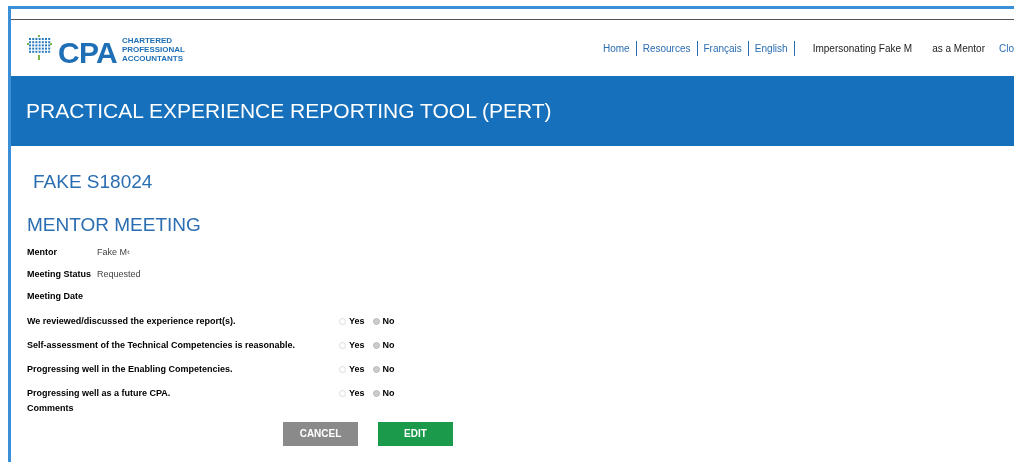 Image resolution: width=1014 pixels, height=462 pixels. Describe the element at coordinates (153, 58) in the screenshot. I see `logo-tagline: ACCOUNTANTS` at that location.